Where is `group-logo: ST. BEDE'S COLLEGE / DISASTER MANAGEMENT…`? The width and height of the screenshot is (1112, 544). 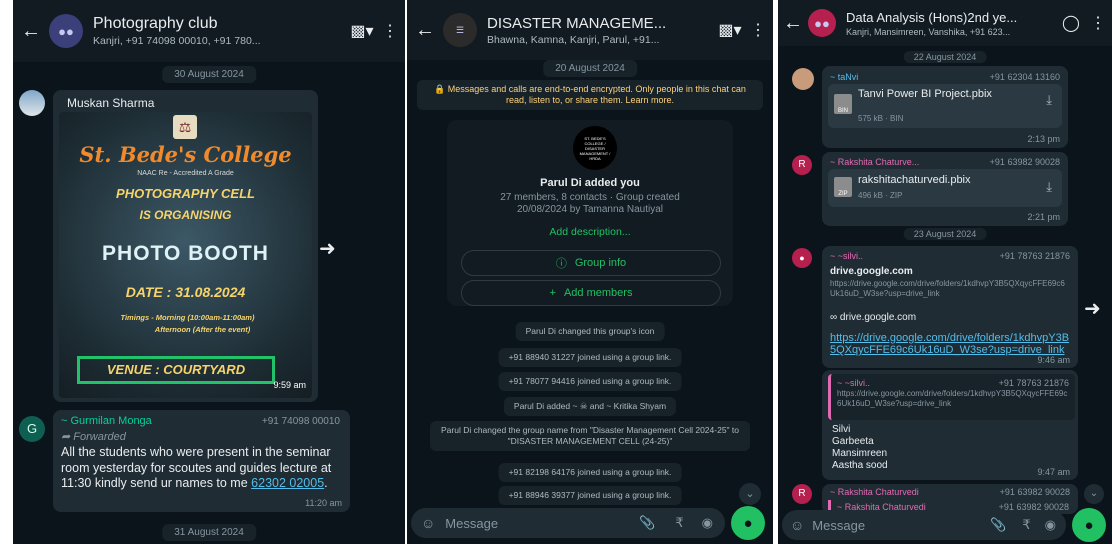
group-logo: ST. BEDE'S COLLEGE / DISASTER MANAGEMENT… is located at coordinates (595, 148).